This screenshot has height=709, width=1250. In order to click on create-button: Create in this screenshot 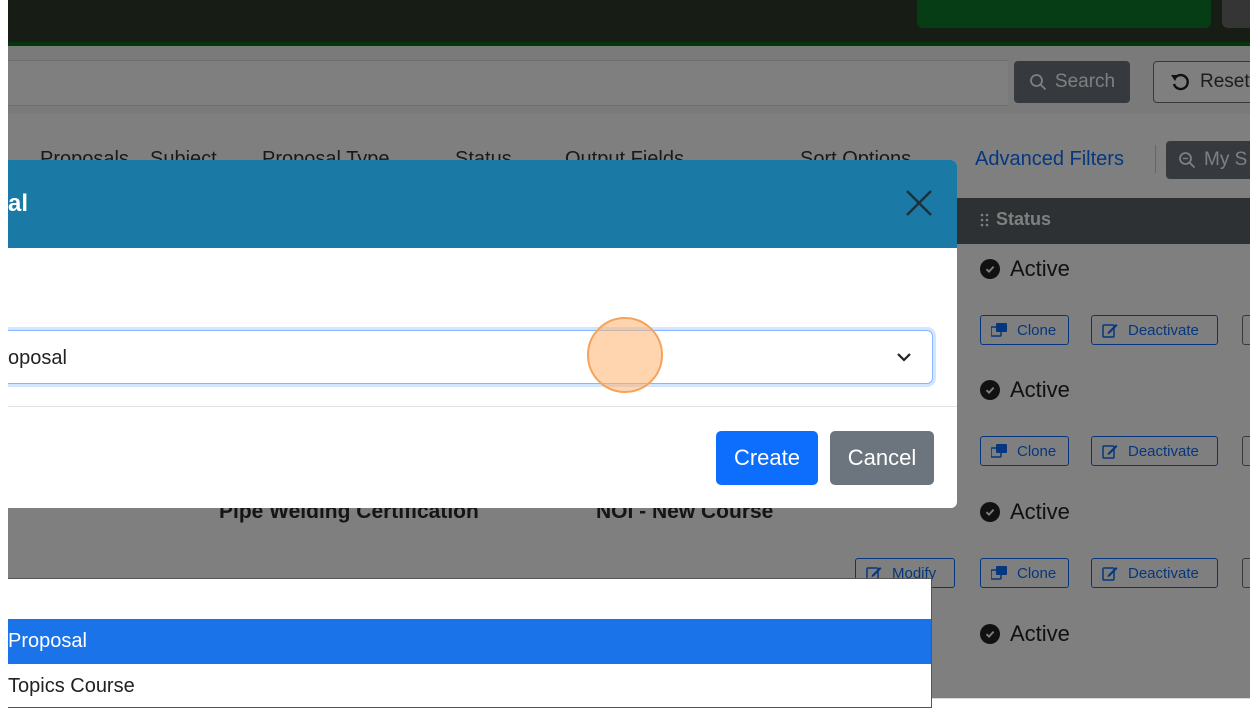, I will do `click(767, 458)`.